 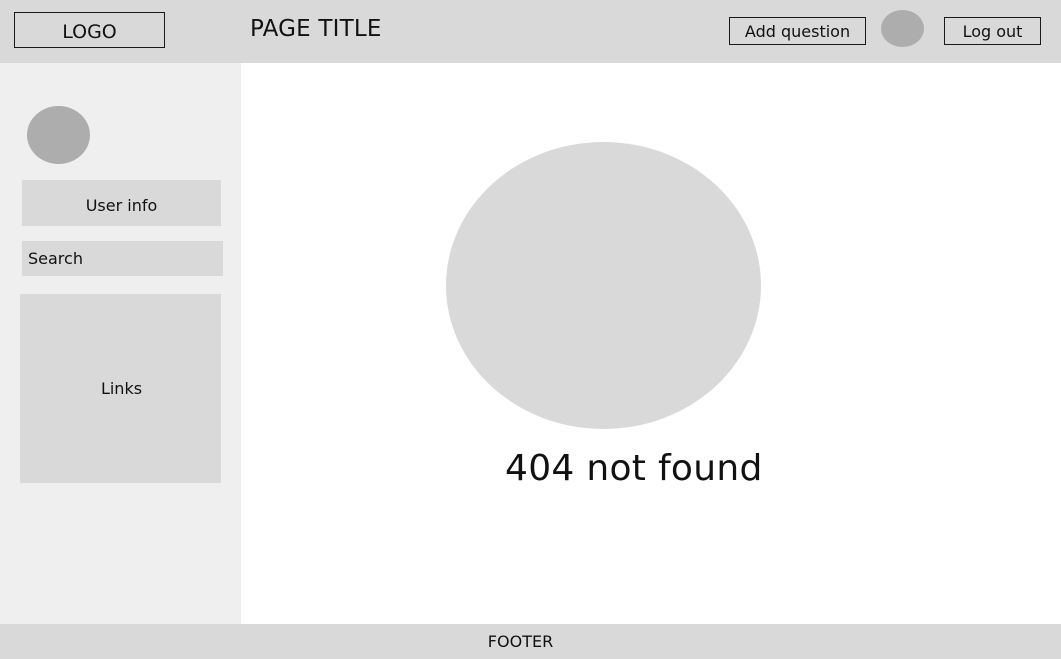 I want to click on logout-button: Log out, so click(x=992, y=31).